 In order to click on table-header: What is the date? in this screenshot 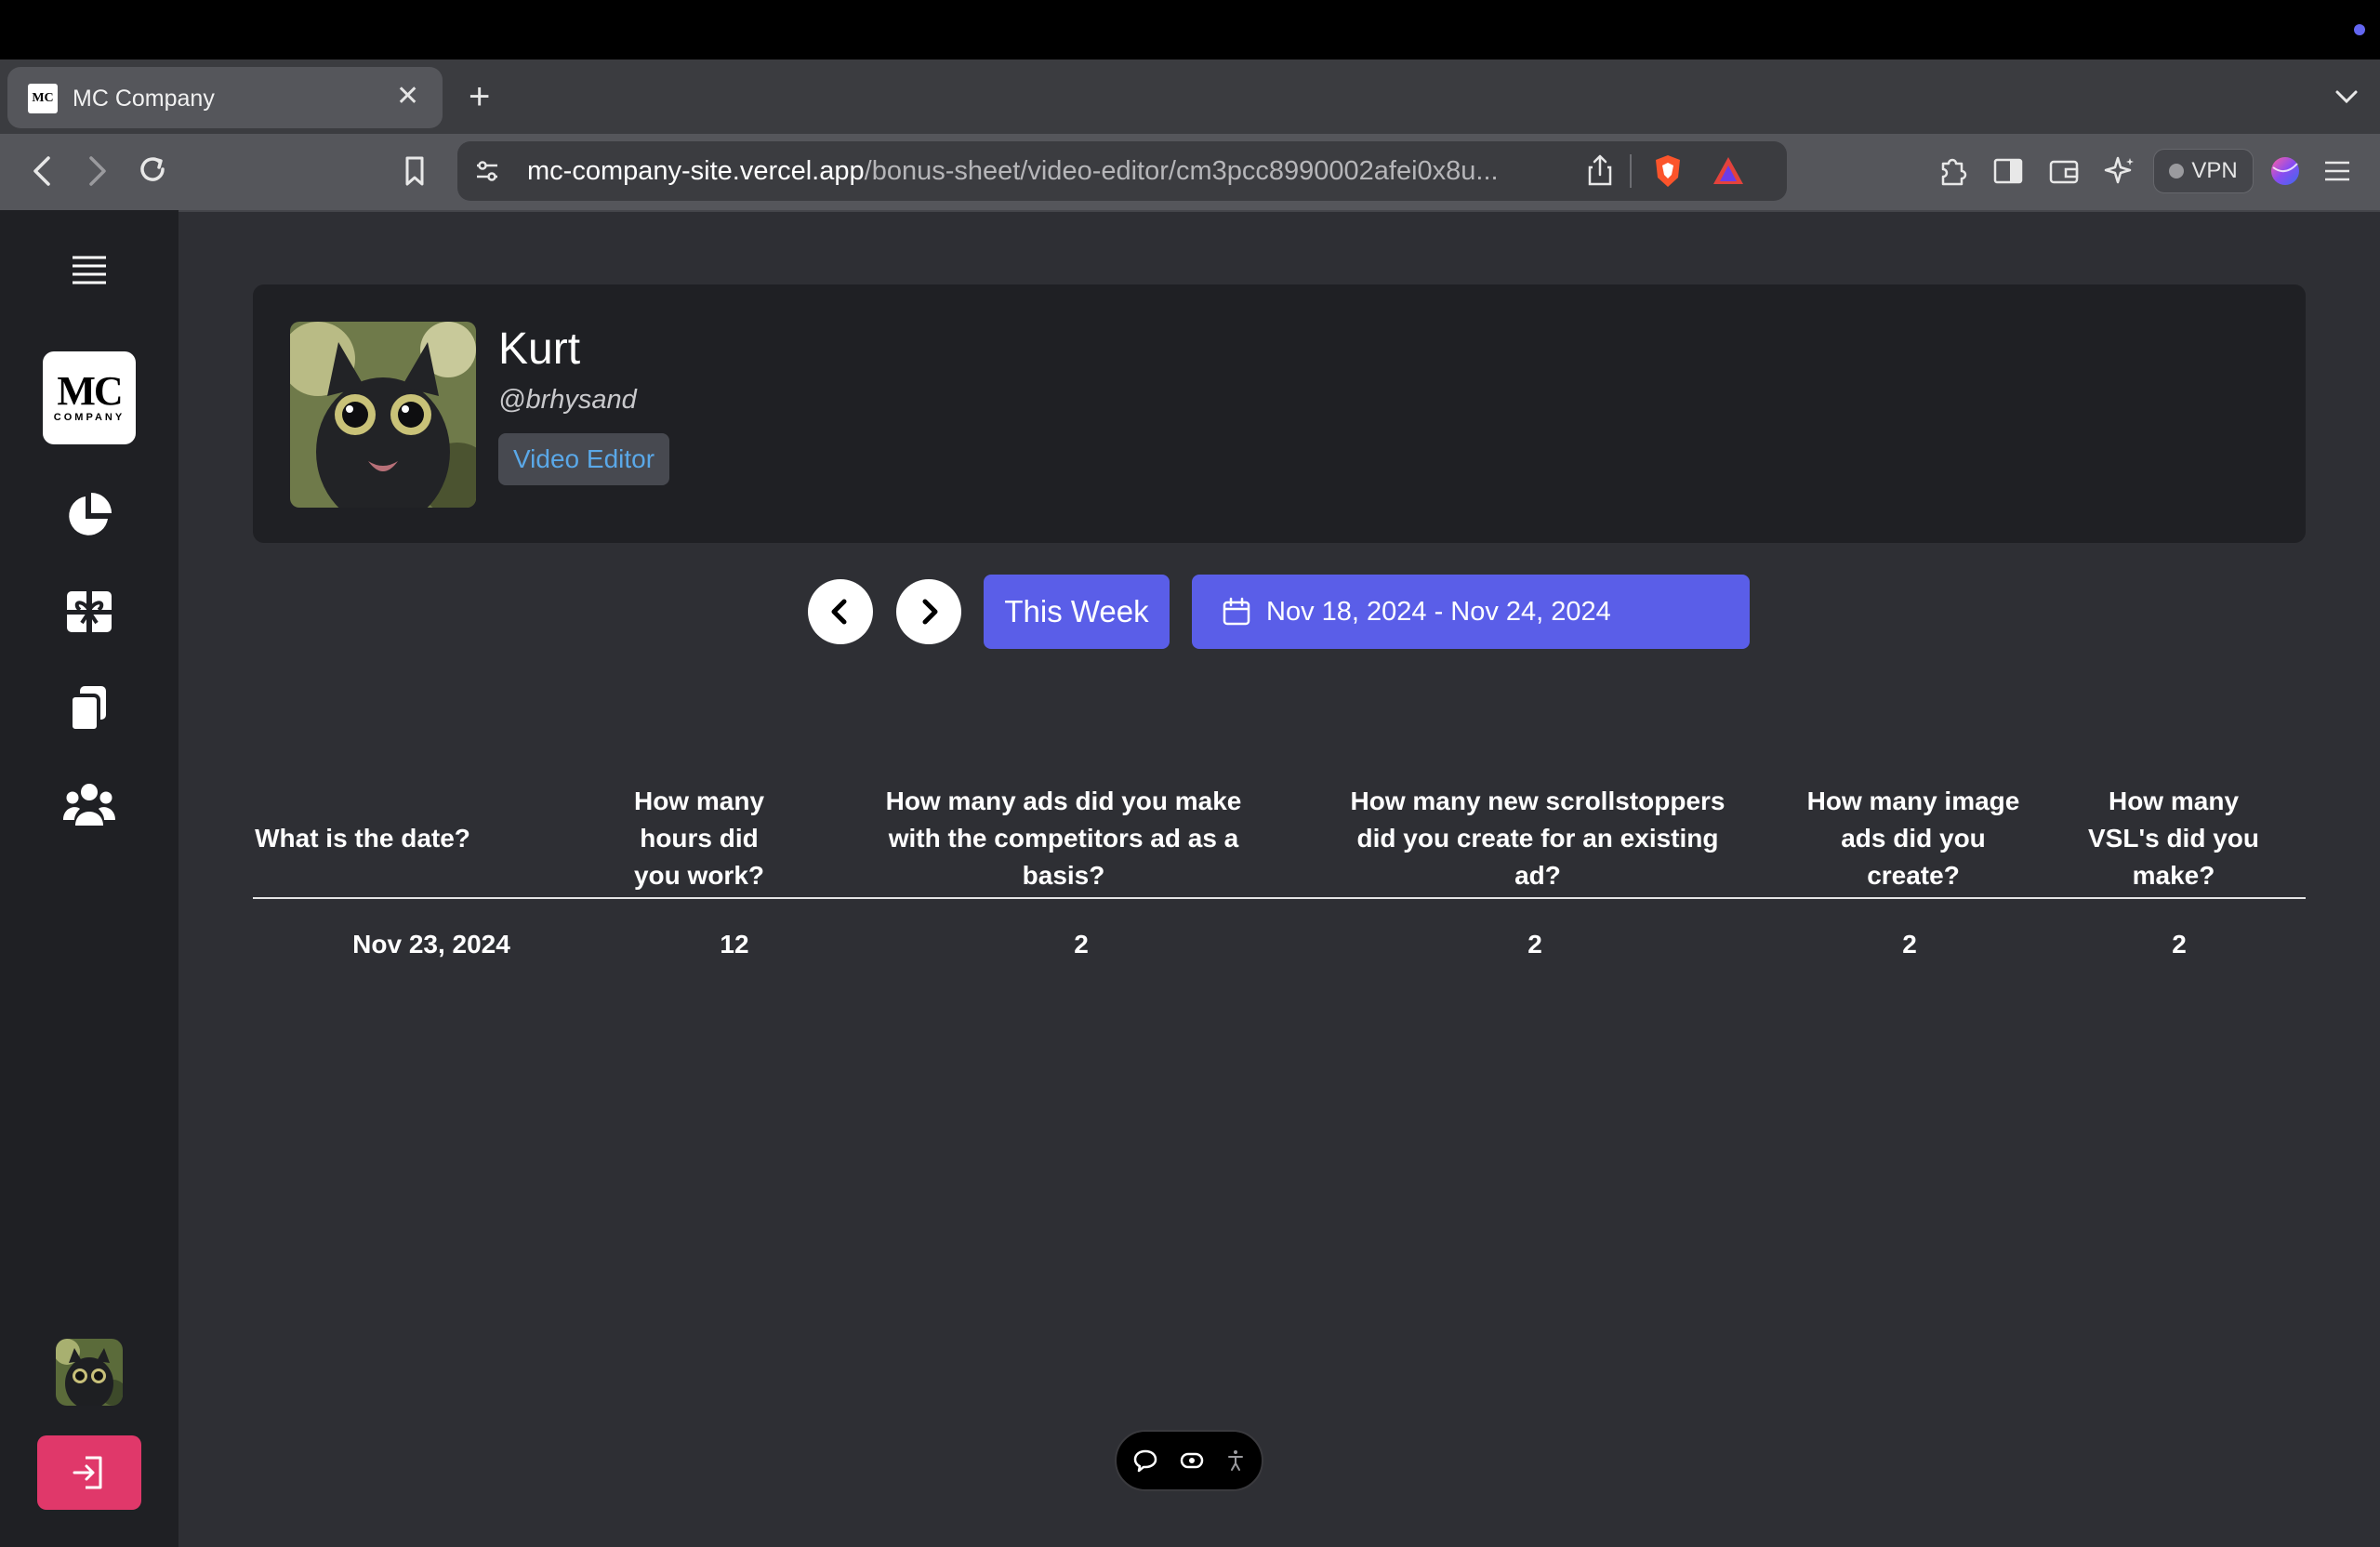, I will do `click(362, 838)`.